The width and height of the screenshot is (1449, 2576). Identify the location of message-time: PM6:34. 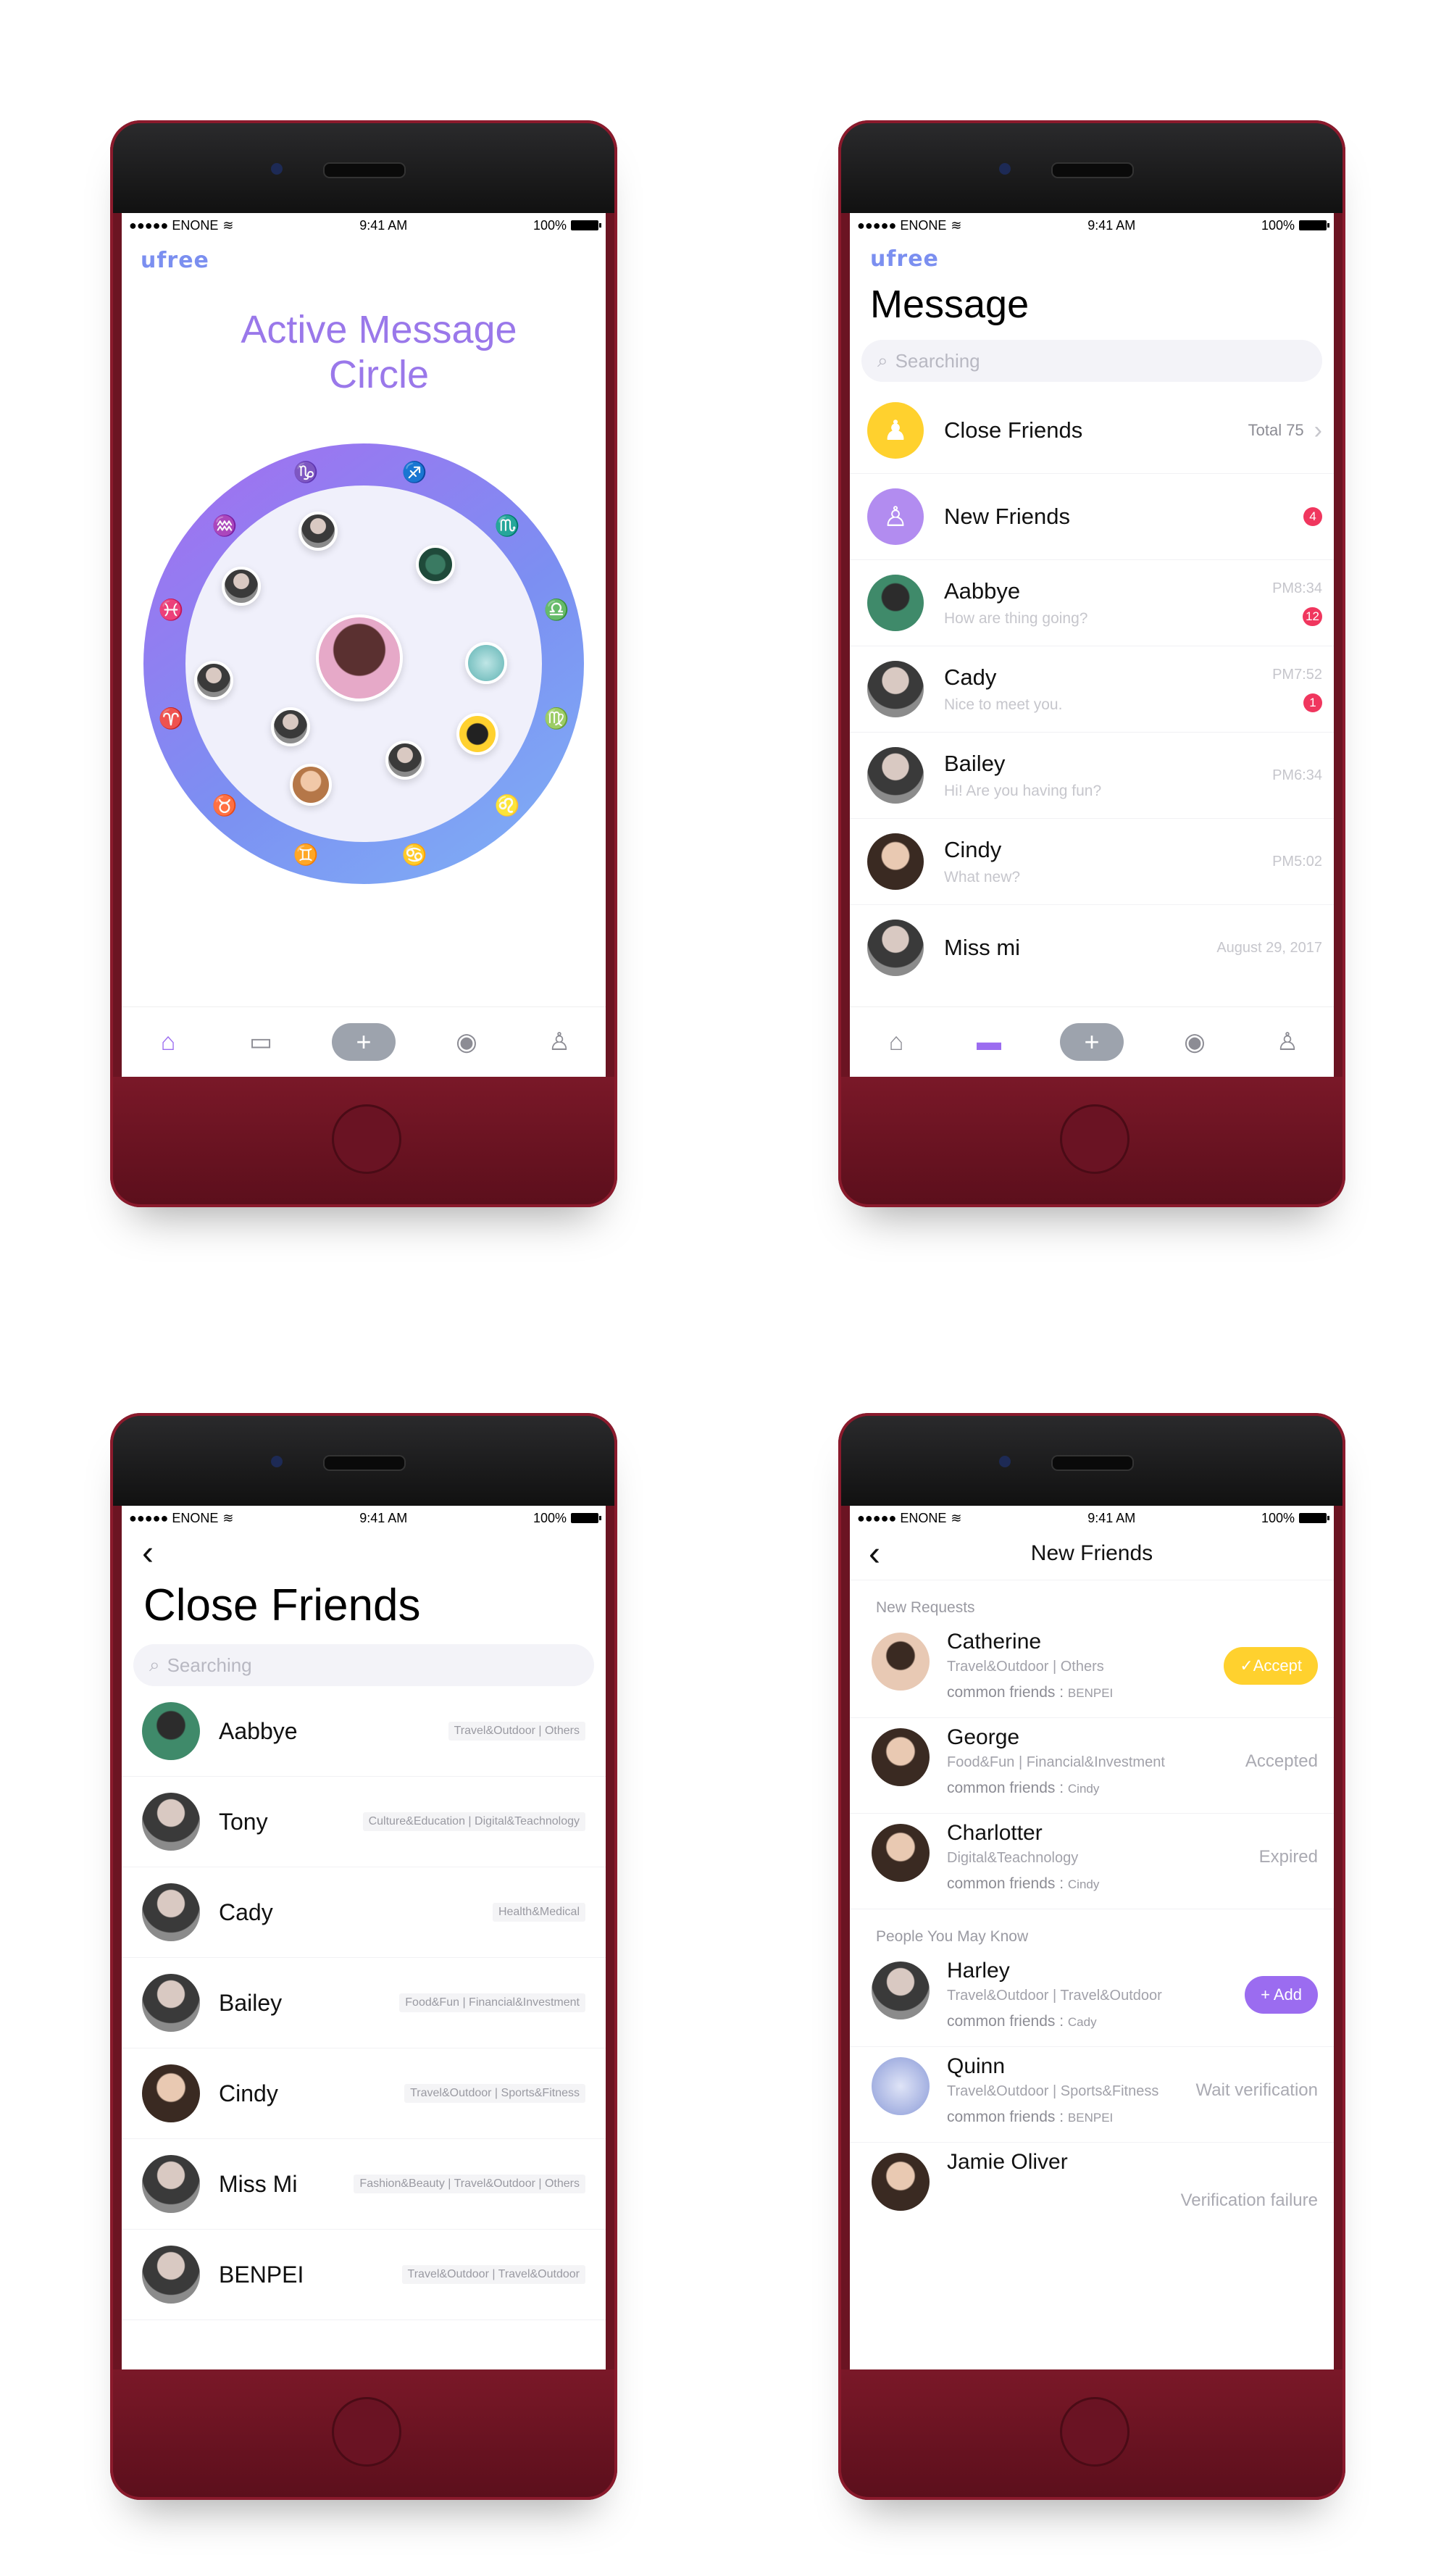
(1297, 775).